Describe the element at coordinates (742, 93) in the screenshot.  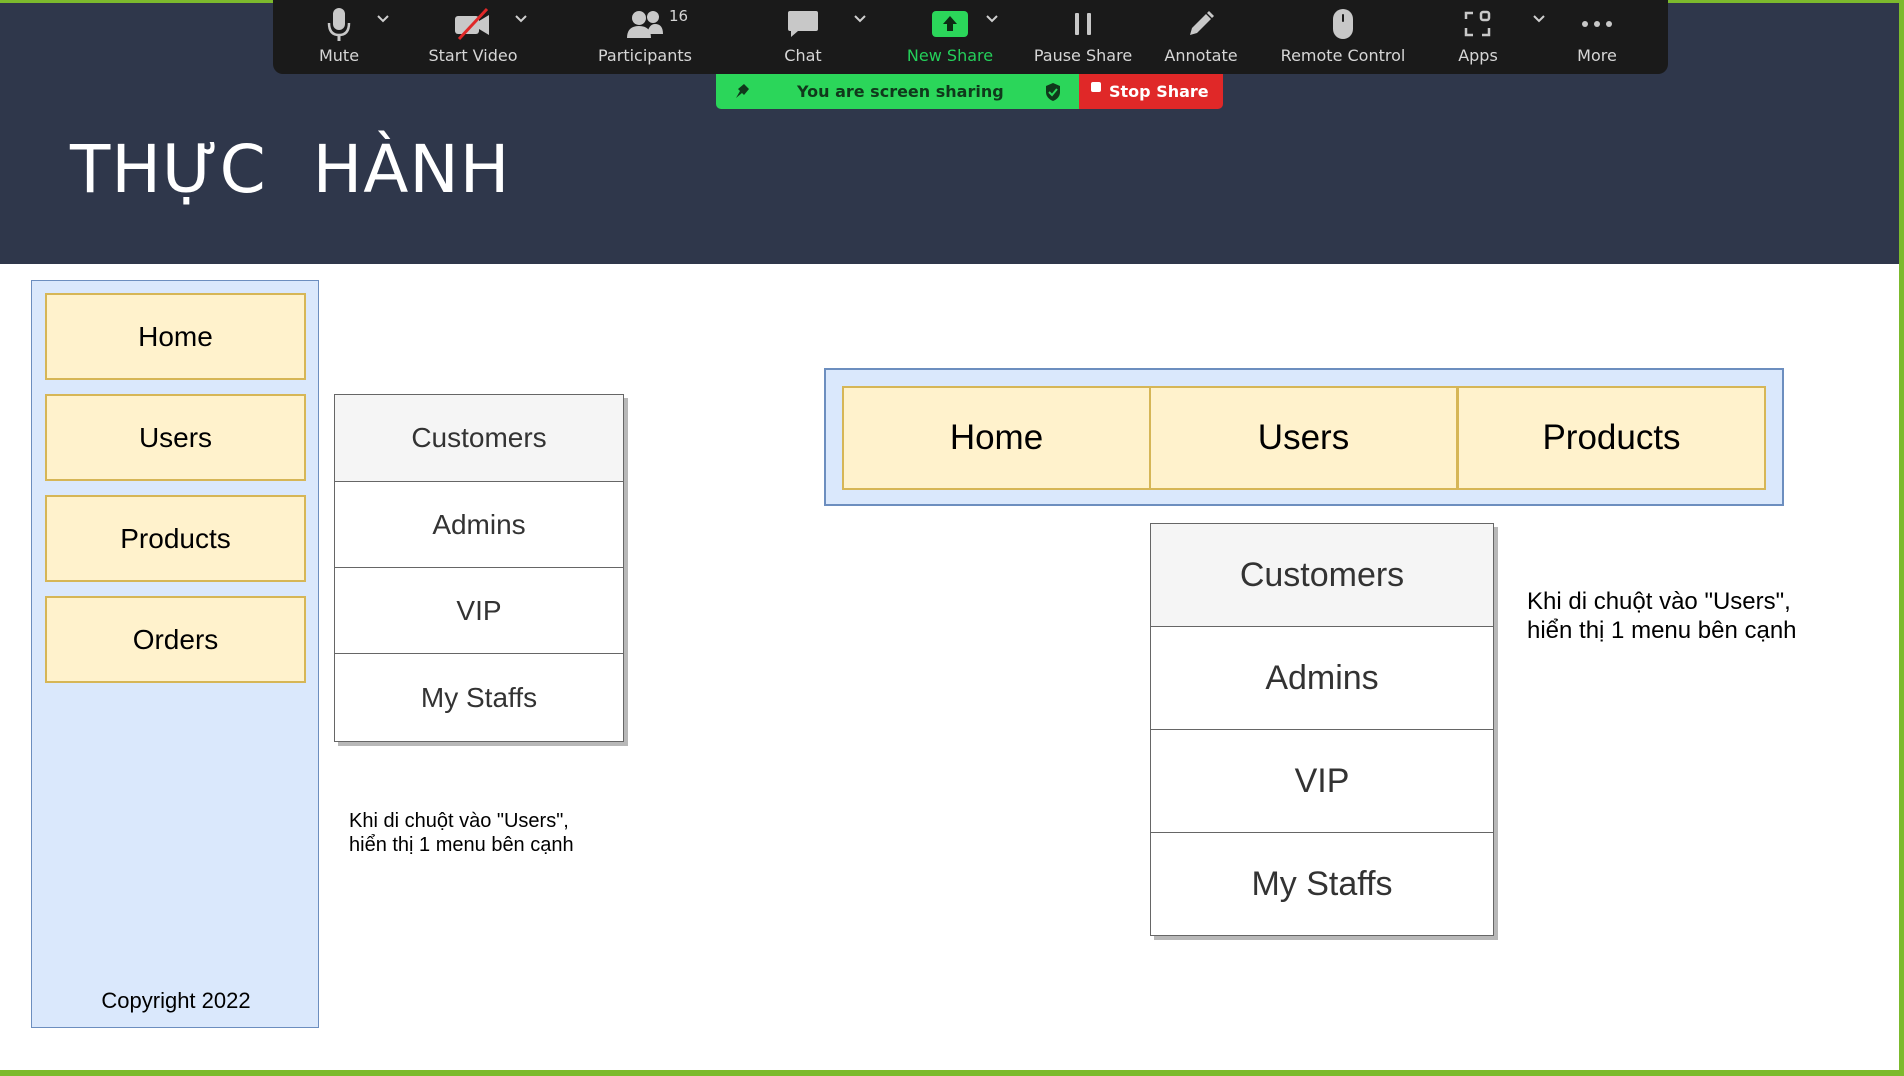
I see `pin-icon` at that location.